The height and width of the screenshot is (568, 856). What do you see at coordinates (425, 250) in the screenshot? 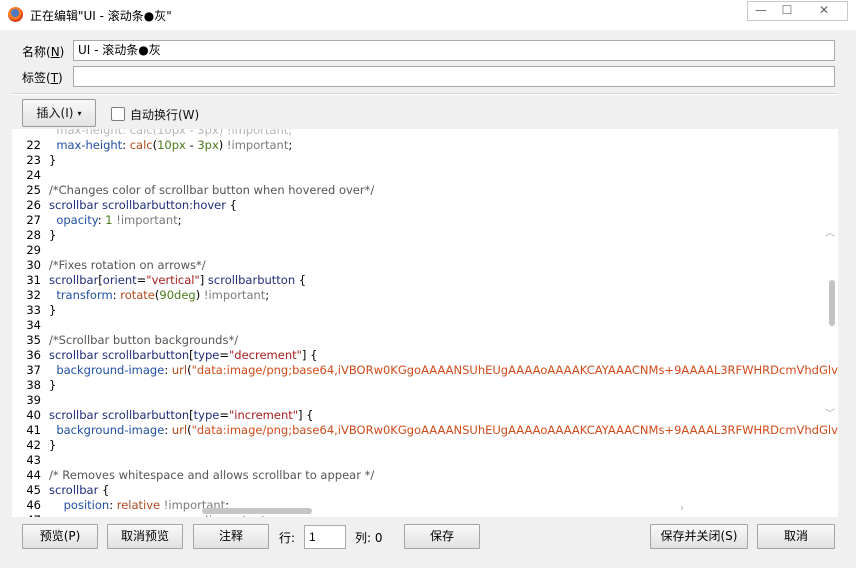
I see `code-line: 29` at bounding box center [425, 250].